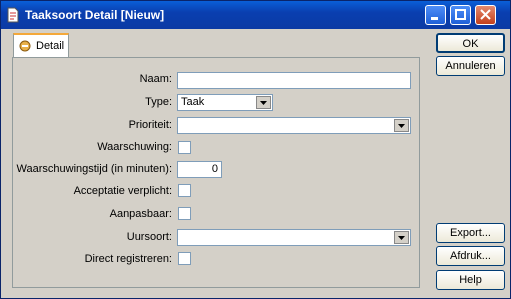  I want to click on minimize-button, so click(435, 15).